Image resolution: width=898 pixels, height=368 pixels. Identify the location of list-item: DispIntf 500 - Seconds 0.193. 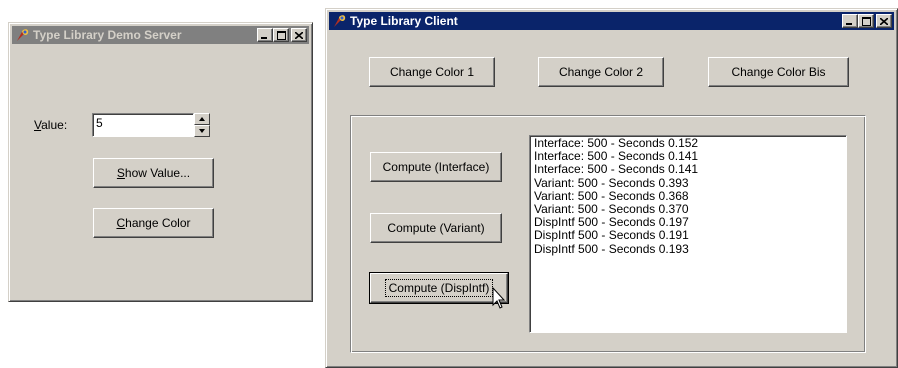
(688, 249).